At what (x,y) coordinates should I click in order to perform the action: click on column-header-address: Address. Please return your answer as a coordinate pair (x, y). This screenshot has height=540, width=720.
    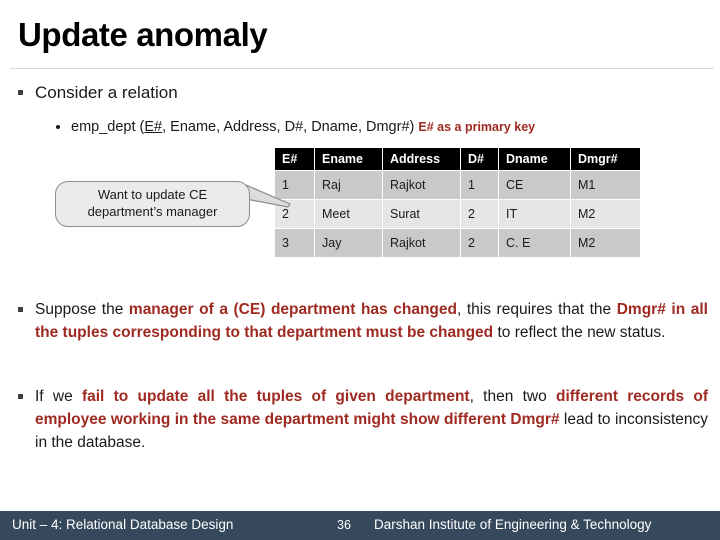
    Looking at the image, I should click on (421, 159).